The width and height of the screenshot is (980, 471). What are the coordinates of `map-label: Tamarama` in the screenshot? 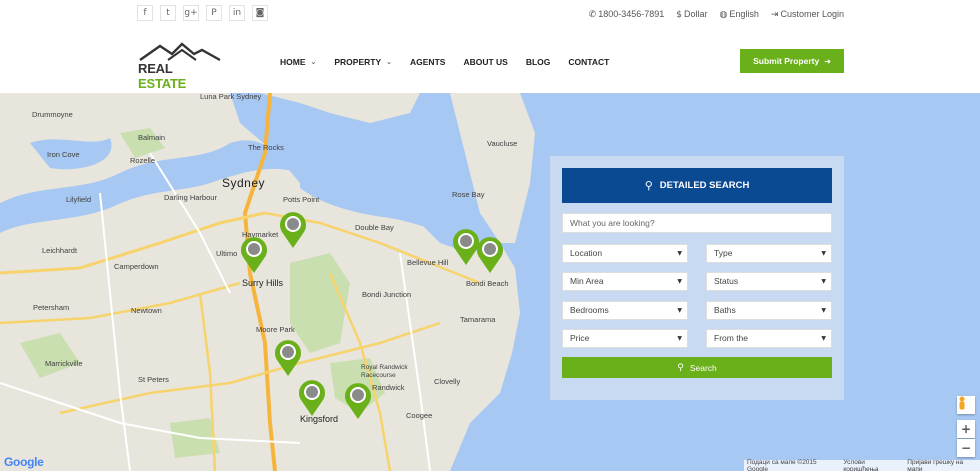 It's located at (478, 319).